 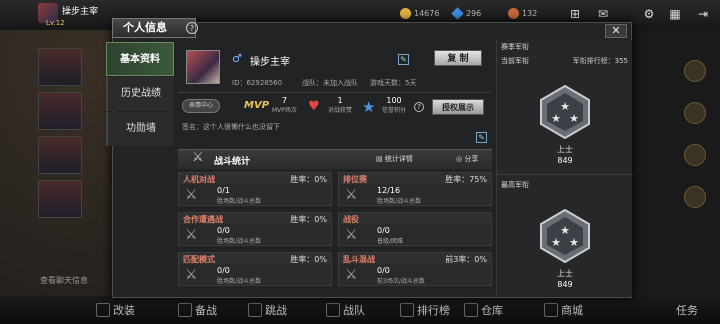 What do you see at coordinates (64, 280) in the screenshot?
I see `chat-line: 查看聊天信息` at bounding box center [64, 280].